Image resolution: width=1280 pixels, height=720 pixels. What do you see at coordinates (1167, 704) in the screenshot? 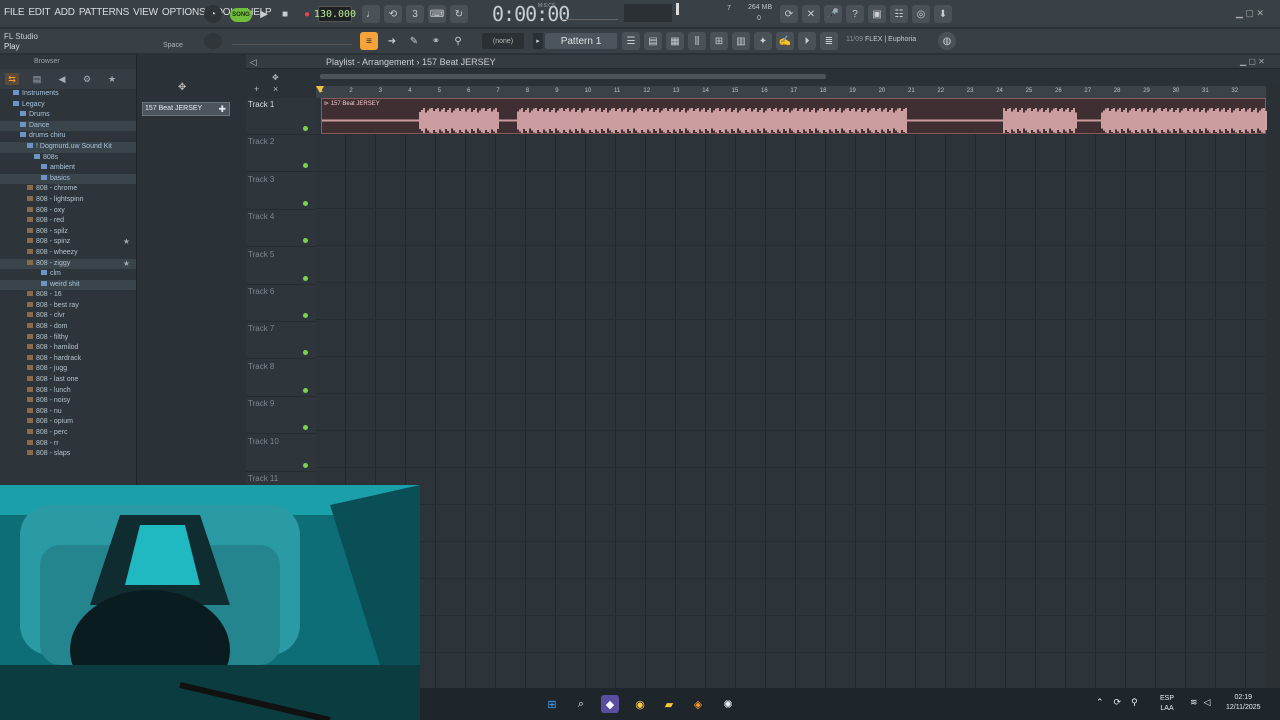
I see `input-language: ESP LAA` at bounding box center [1167, 704].